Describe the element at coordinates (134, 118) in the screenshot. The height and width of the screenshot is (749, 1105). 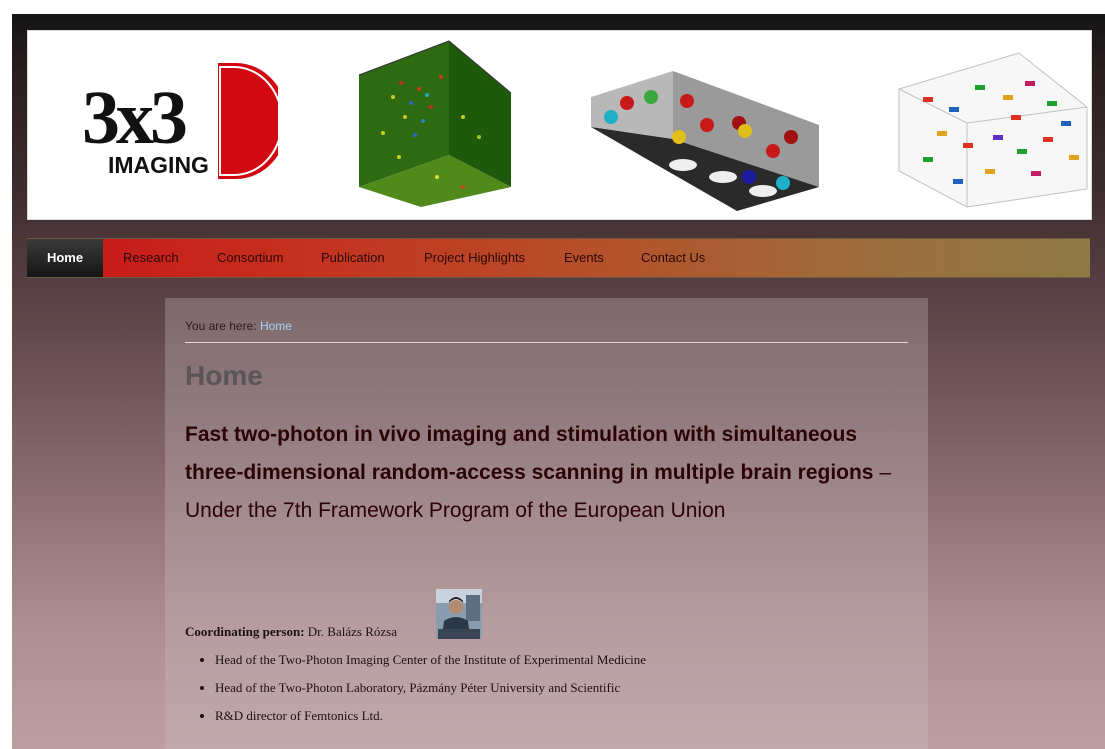
I see `logo-big-text: 3x3` at that location.